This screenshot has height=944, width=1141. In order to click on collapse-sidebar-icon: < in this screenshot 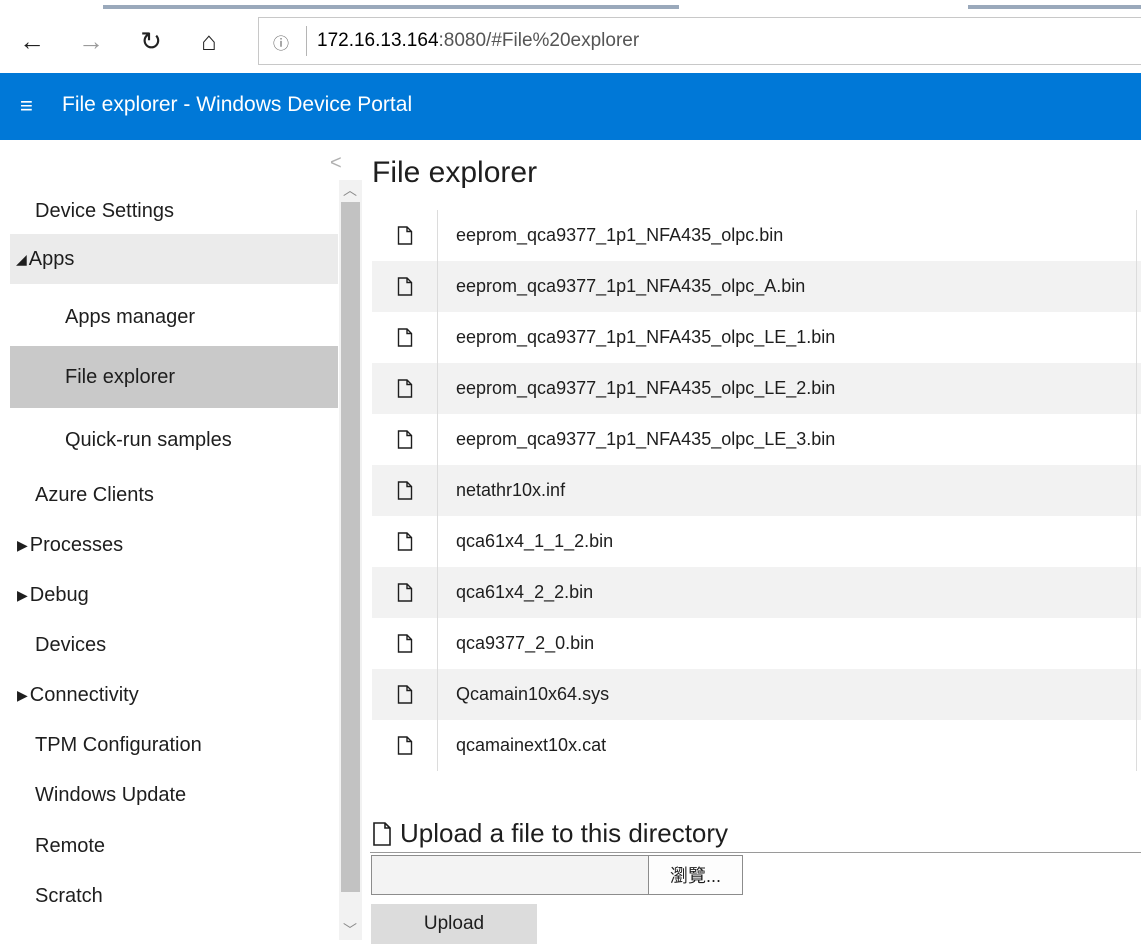, I will do `click(336, 163)`.